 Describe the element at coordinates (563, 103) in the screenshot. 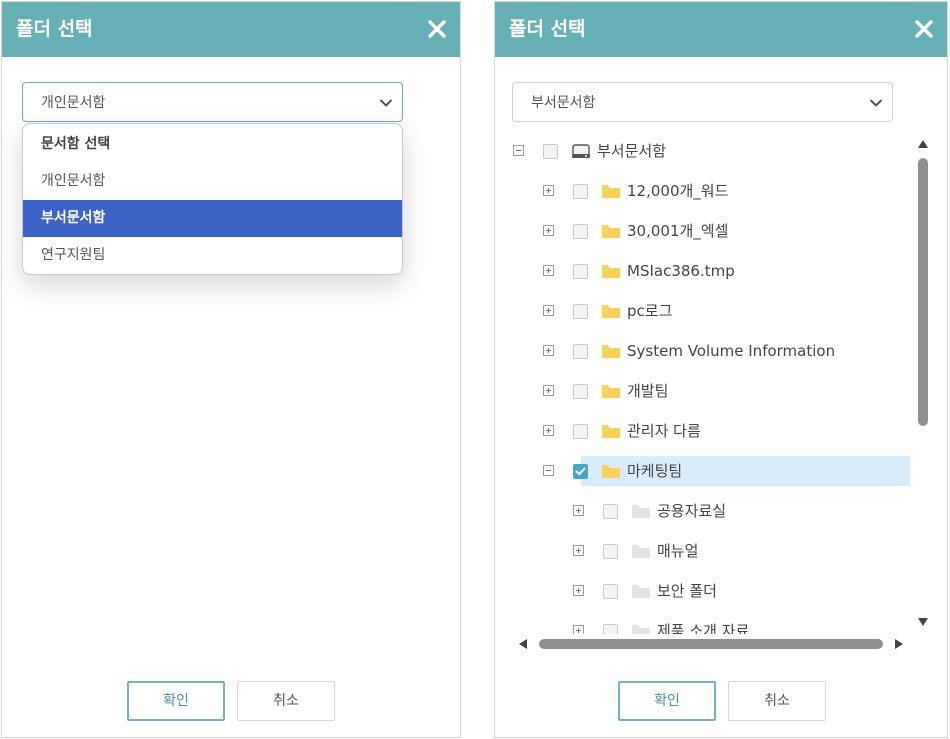

I see `select-value: 부서문서함` at that location.